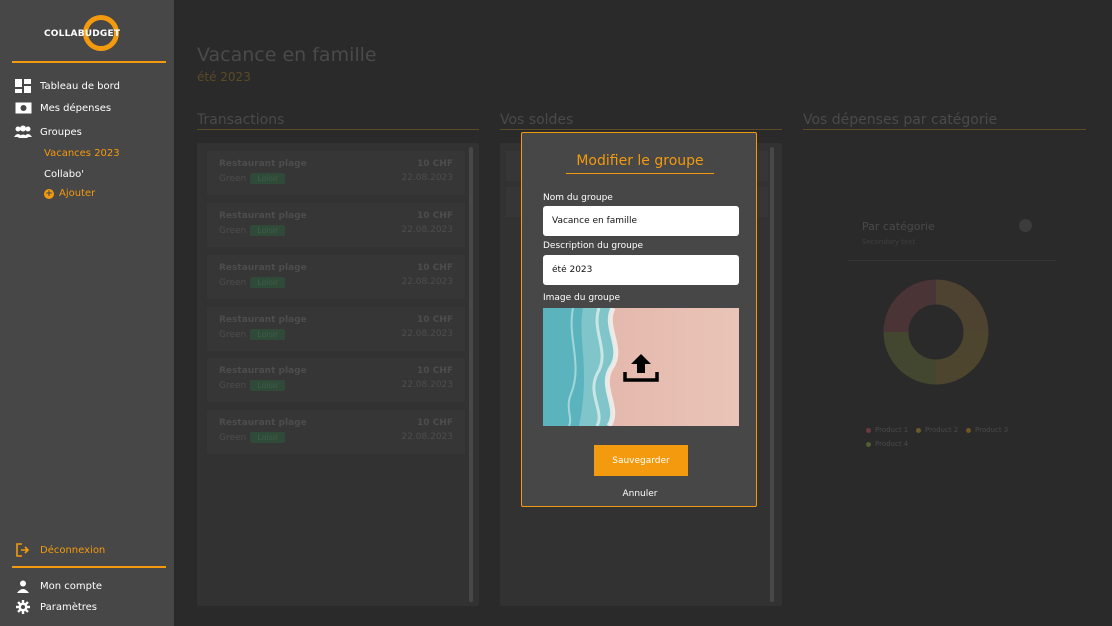  Describe the element at coordinates (952, 260) in the screenshot. I see `category-card-divider` at that location.